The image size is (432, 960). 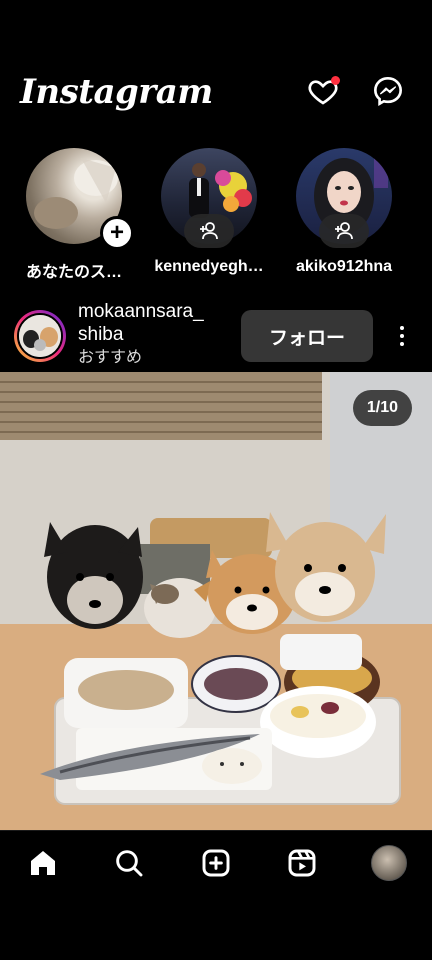 What do you see at coordinates (216, 92) in the screenshot?
I see `top-bar: Instagram` at bounding box center [216, 92].